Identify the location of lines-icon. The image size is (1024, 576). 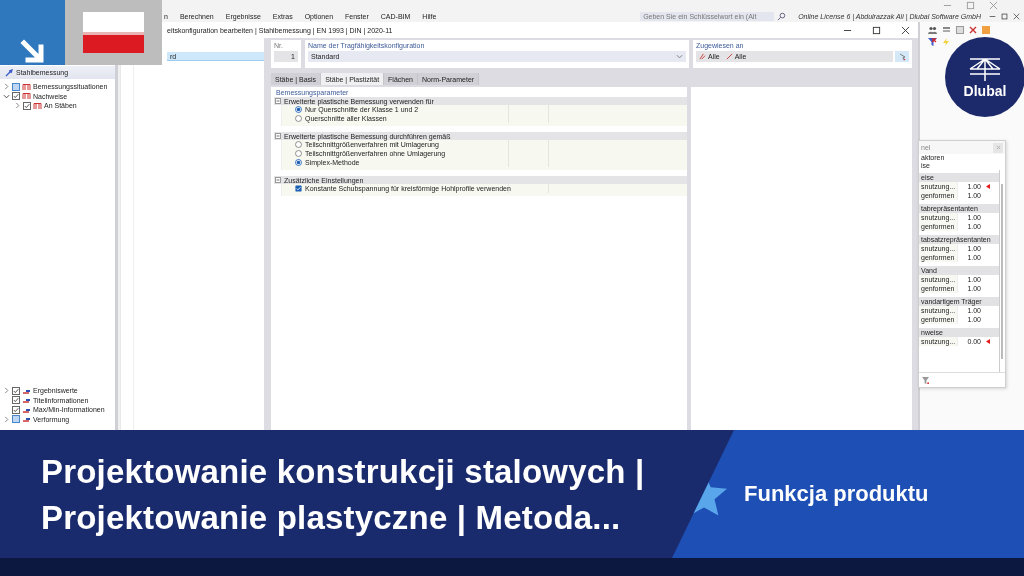
(702, 56).